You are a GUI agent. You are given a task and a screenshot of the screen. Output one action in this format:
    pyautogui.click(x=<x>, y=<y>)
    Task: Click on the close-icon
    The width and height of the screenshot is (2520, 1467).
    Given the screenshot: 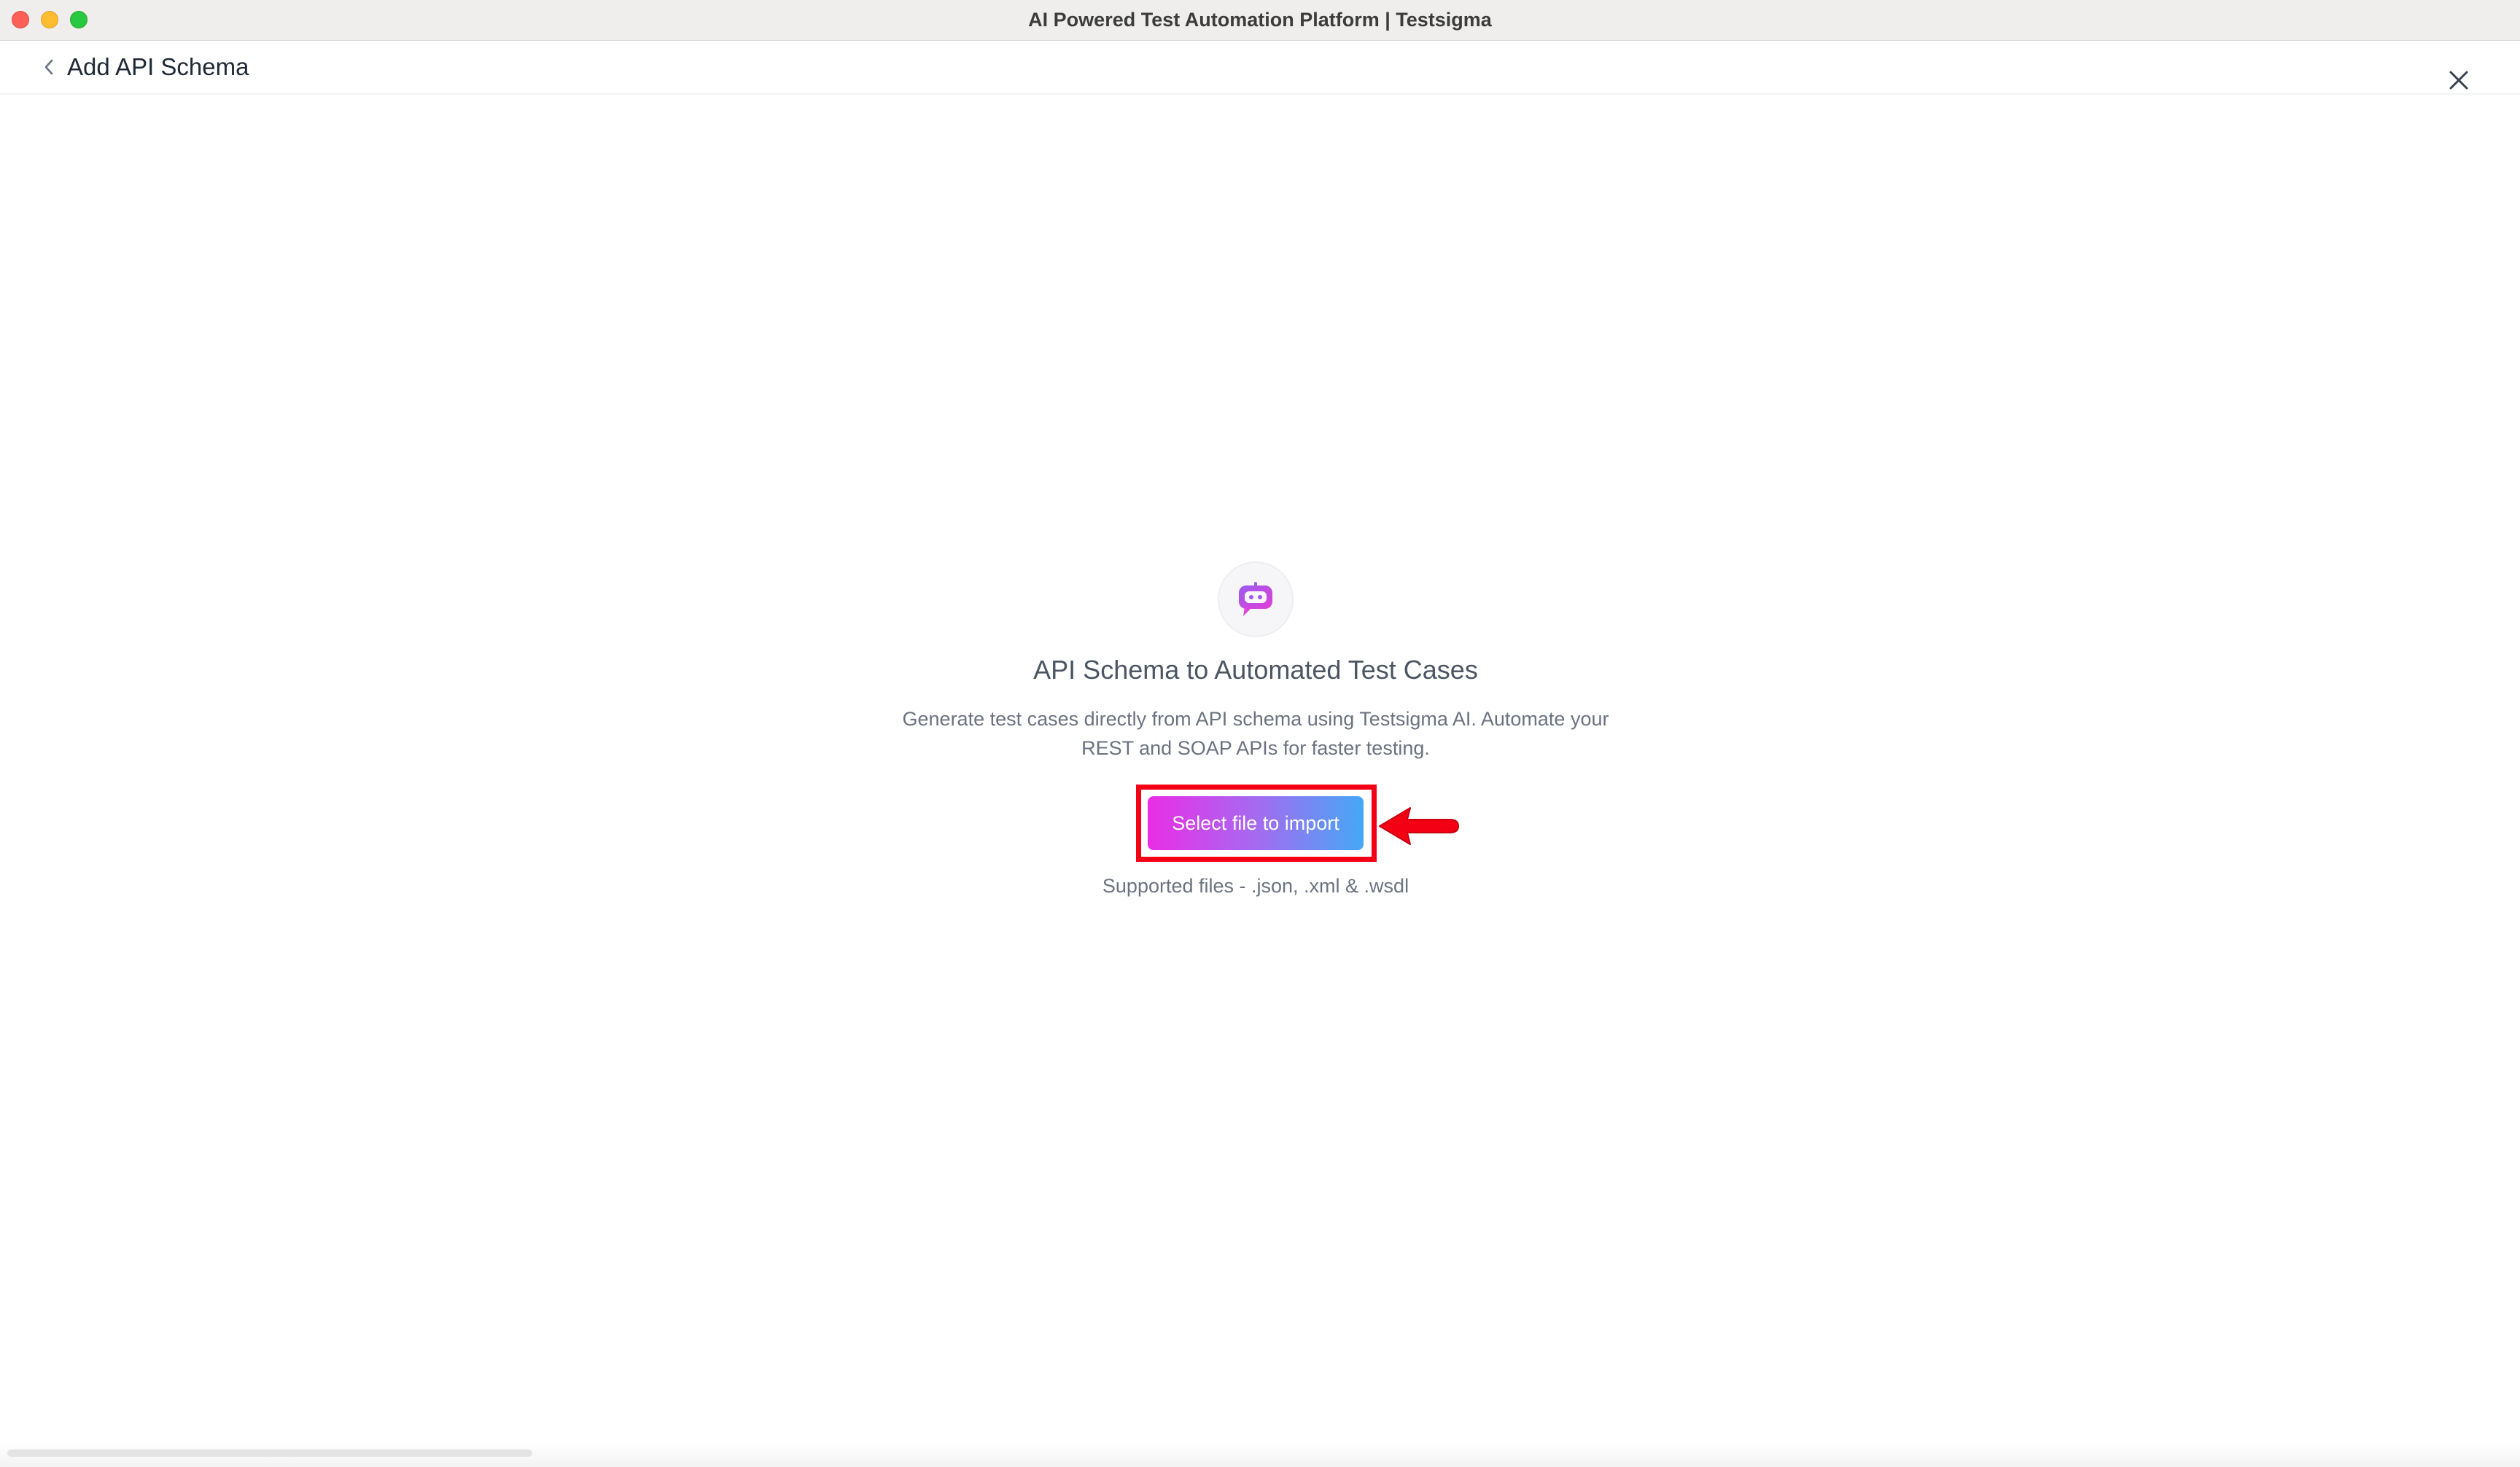 What is the action you would take?
    pyautogui.click(x=2458, y=80)
    